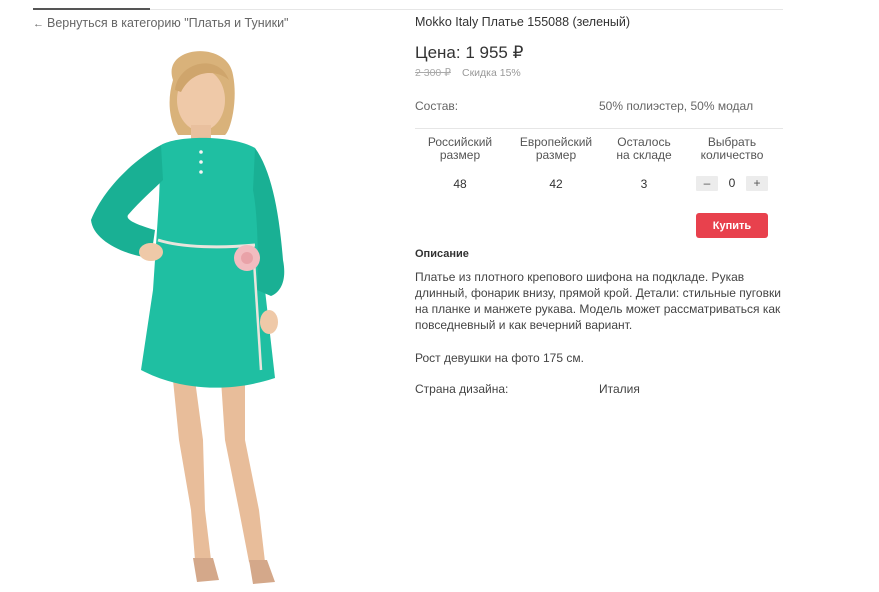 This screenshot has width=879, height=592. Describe the element at coordinates (469, 52) in the screenshot. I see `product-price: Цена: 1 955 ₽` at that location.